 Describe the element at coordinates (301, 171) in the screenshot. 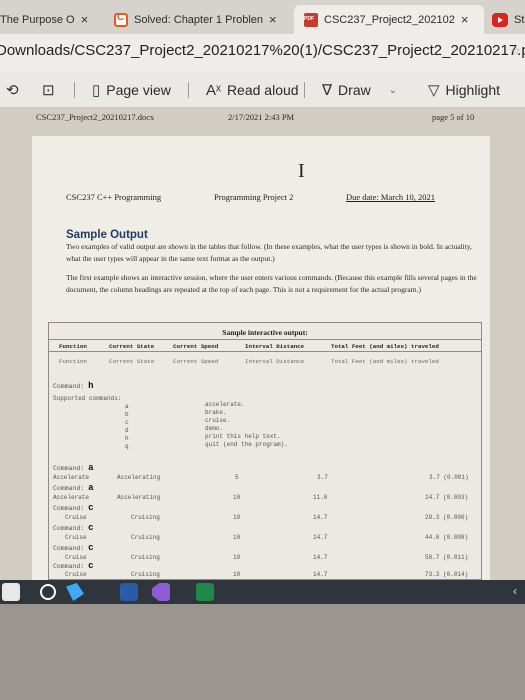

I see `text-cursor-icon: I` at that location.